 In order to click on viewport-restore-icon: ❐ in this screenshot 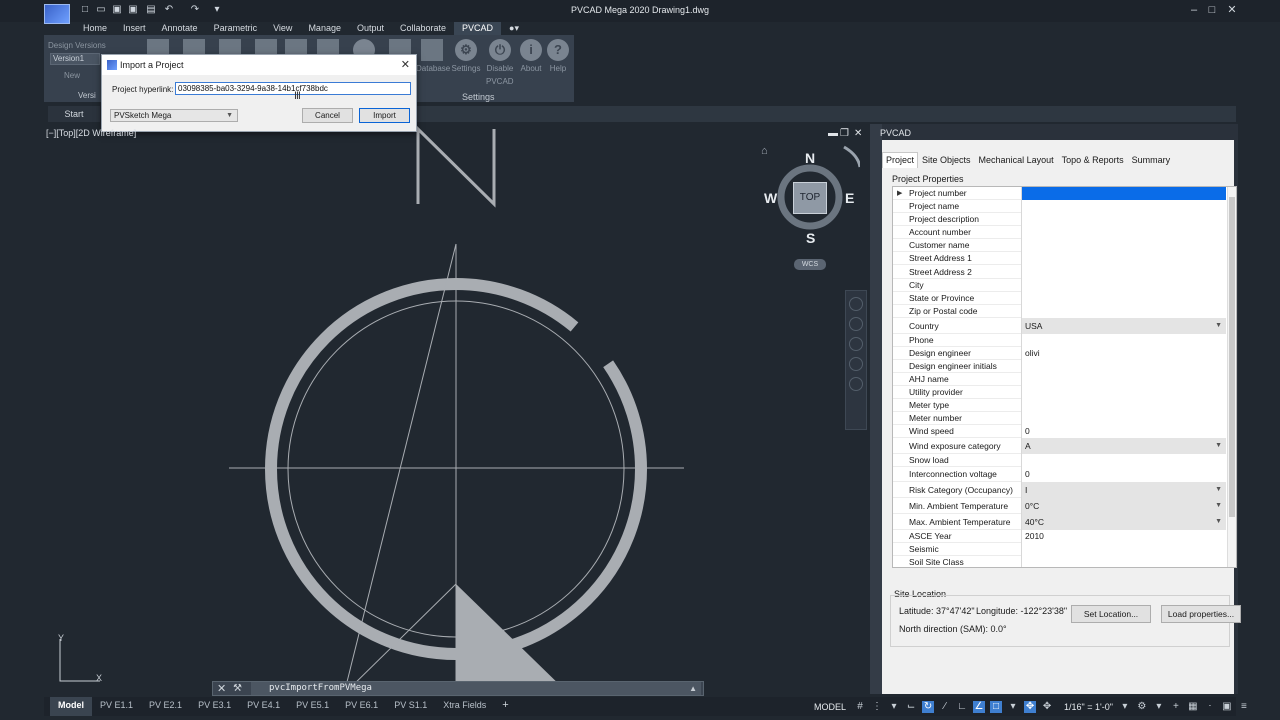, I will do `click(844, 133)`.